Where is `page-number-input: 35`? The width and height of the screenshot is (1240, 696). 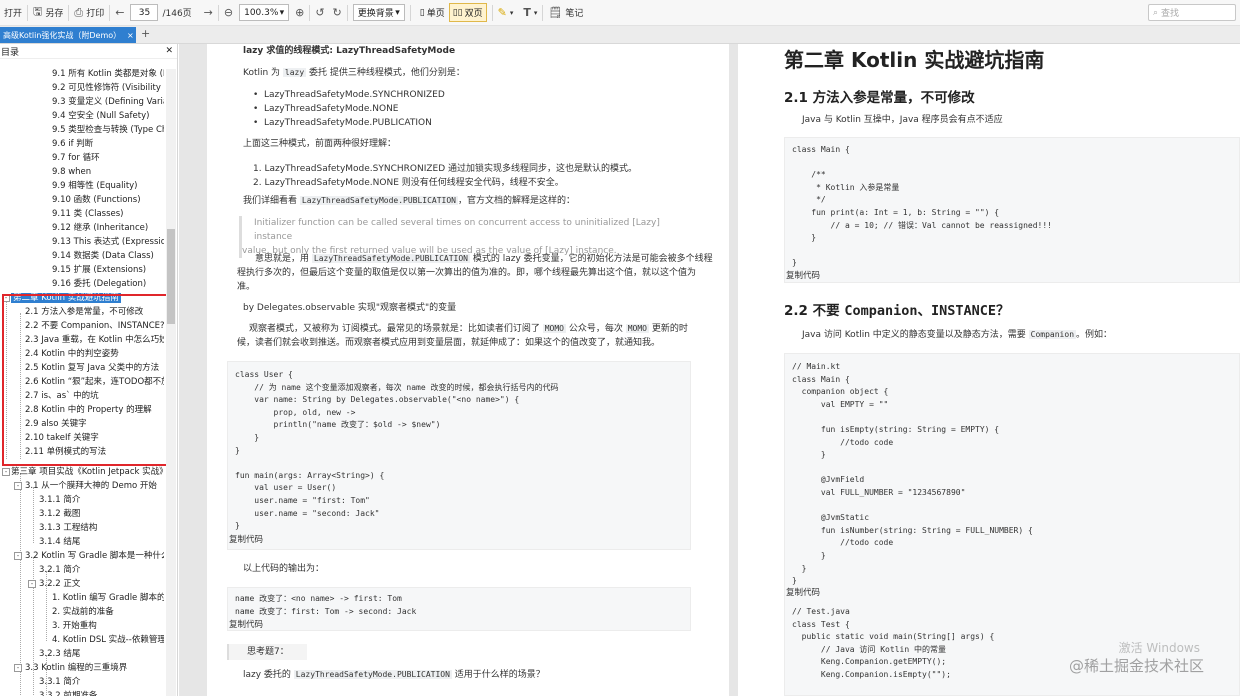
page-number-input: 35 is located at coordinates (144, 12).